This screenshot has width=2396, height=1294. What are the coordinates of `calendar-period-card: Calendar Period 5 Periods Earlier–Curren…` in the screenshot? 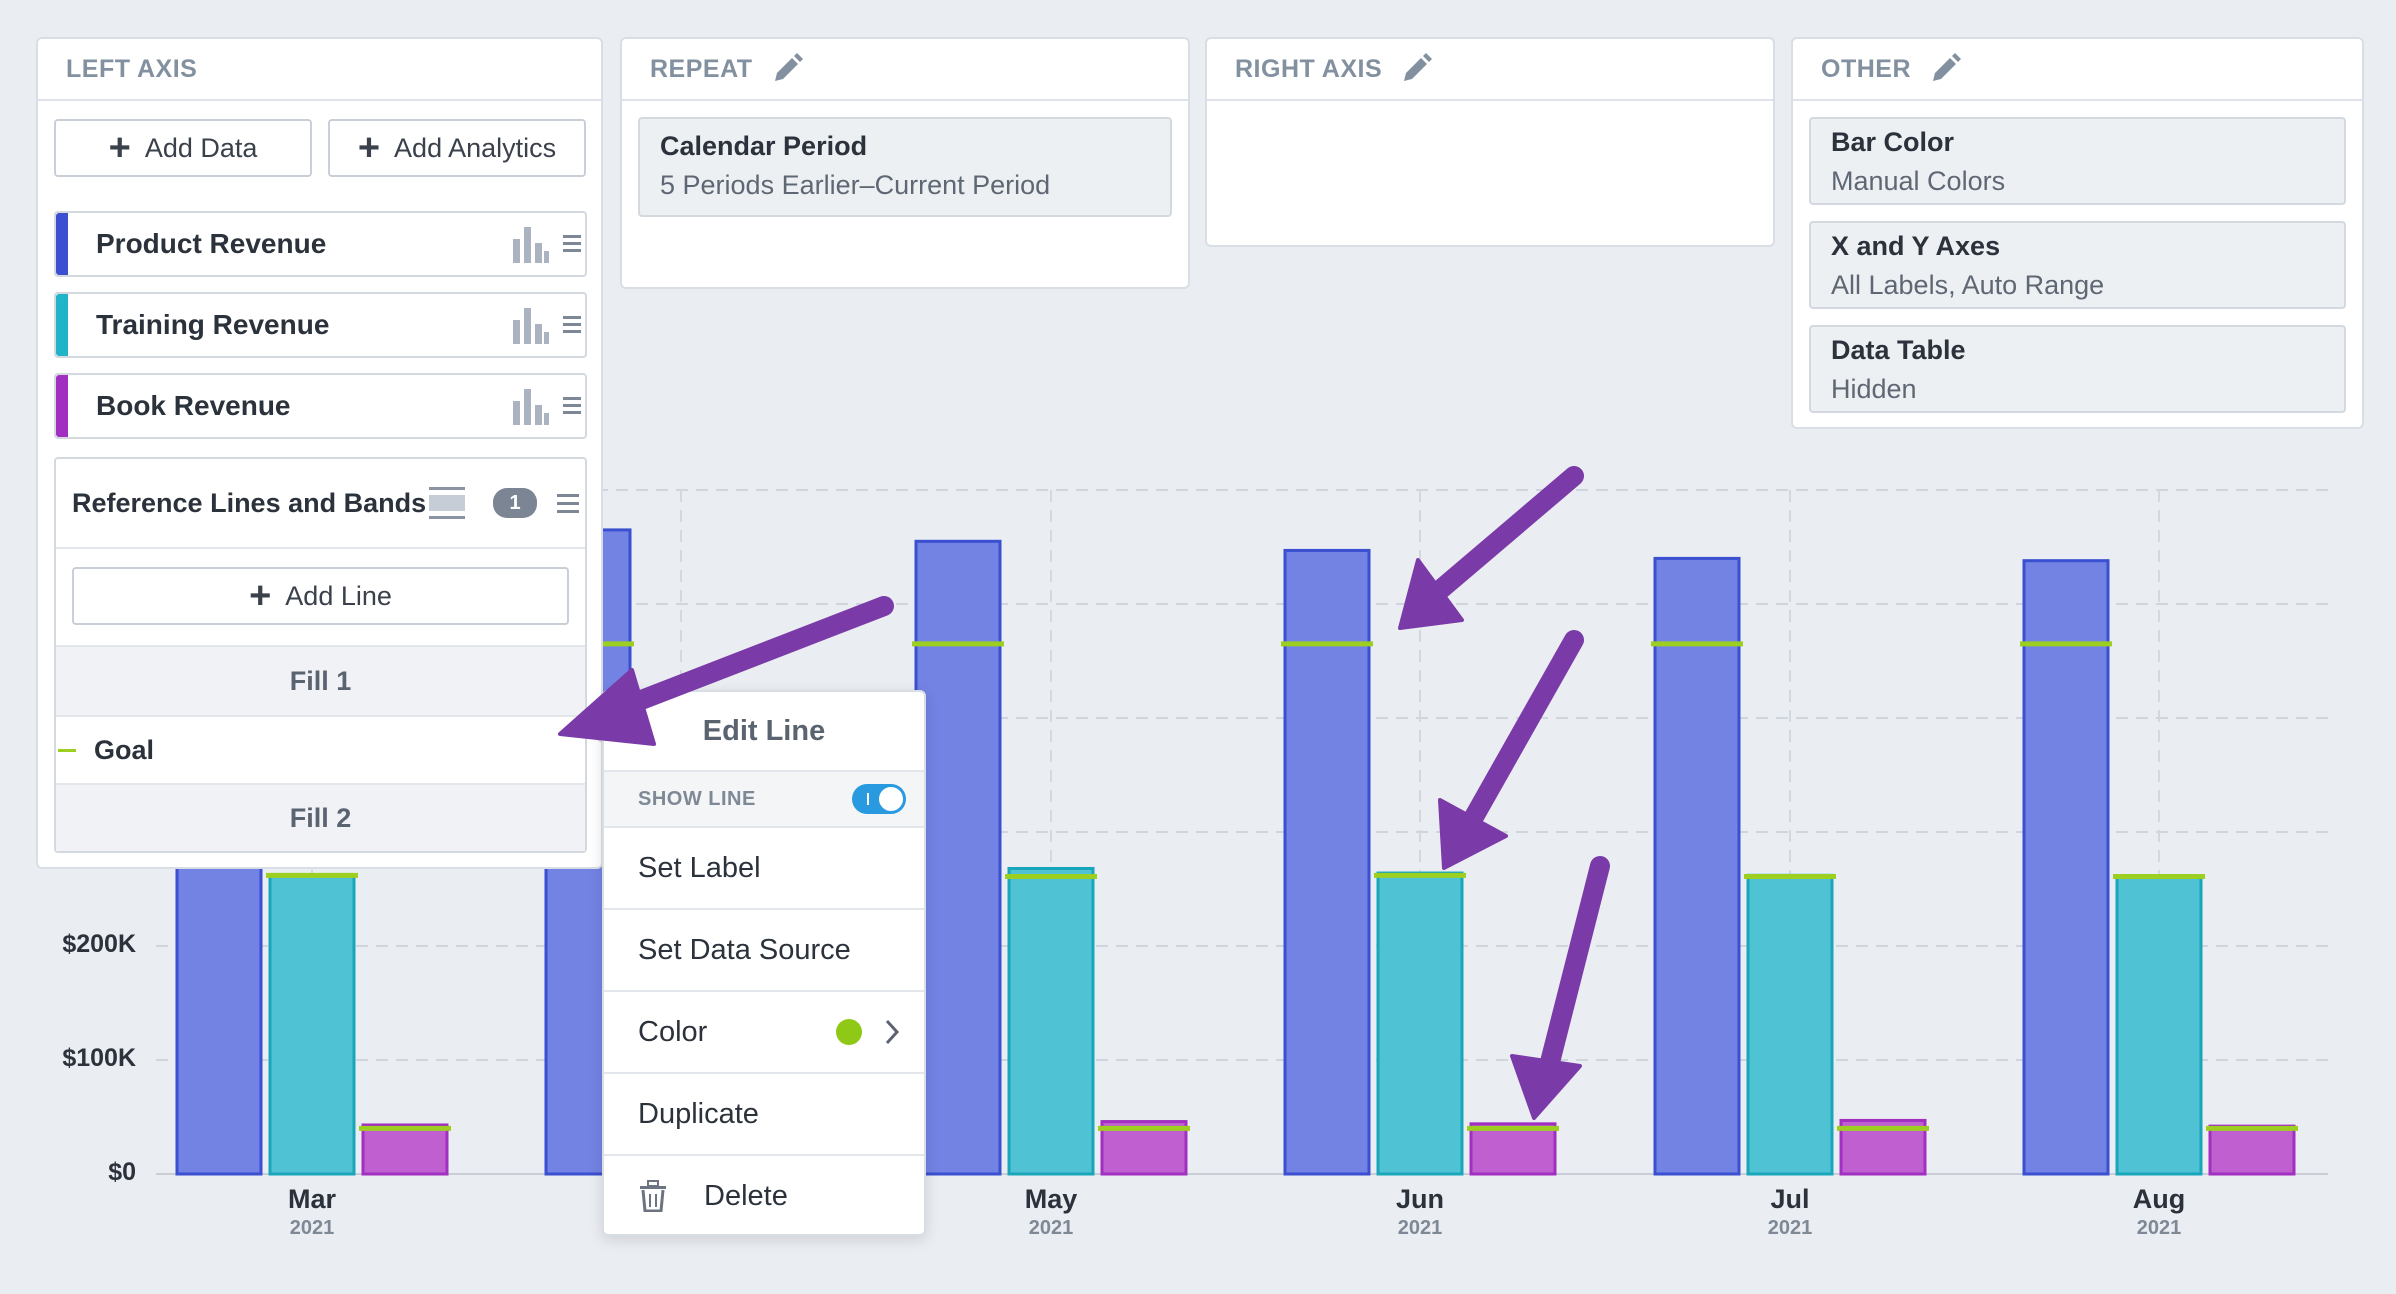 It's located at (905, 167).